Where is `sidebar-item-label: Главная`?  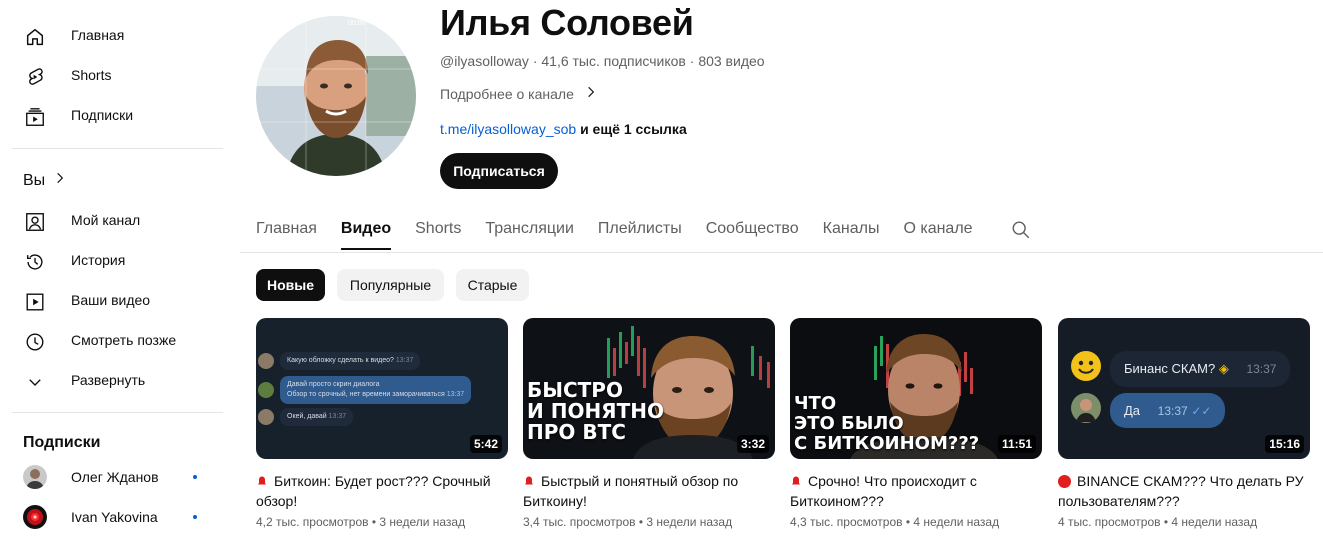
sidebar-item-label: Главная is located at coordinates (98, 35).